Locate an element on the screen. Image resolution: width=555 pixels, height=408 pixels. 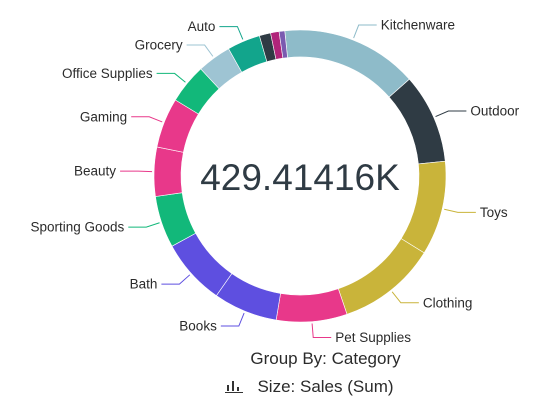
label-bath: Bath is located at coordinates (144, 284).